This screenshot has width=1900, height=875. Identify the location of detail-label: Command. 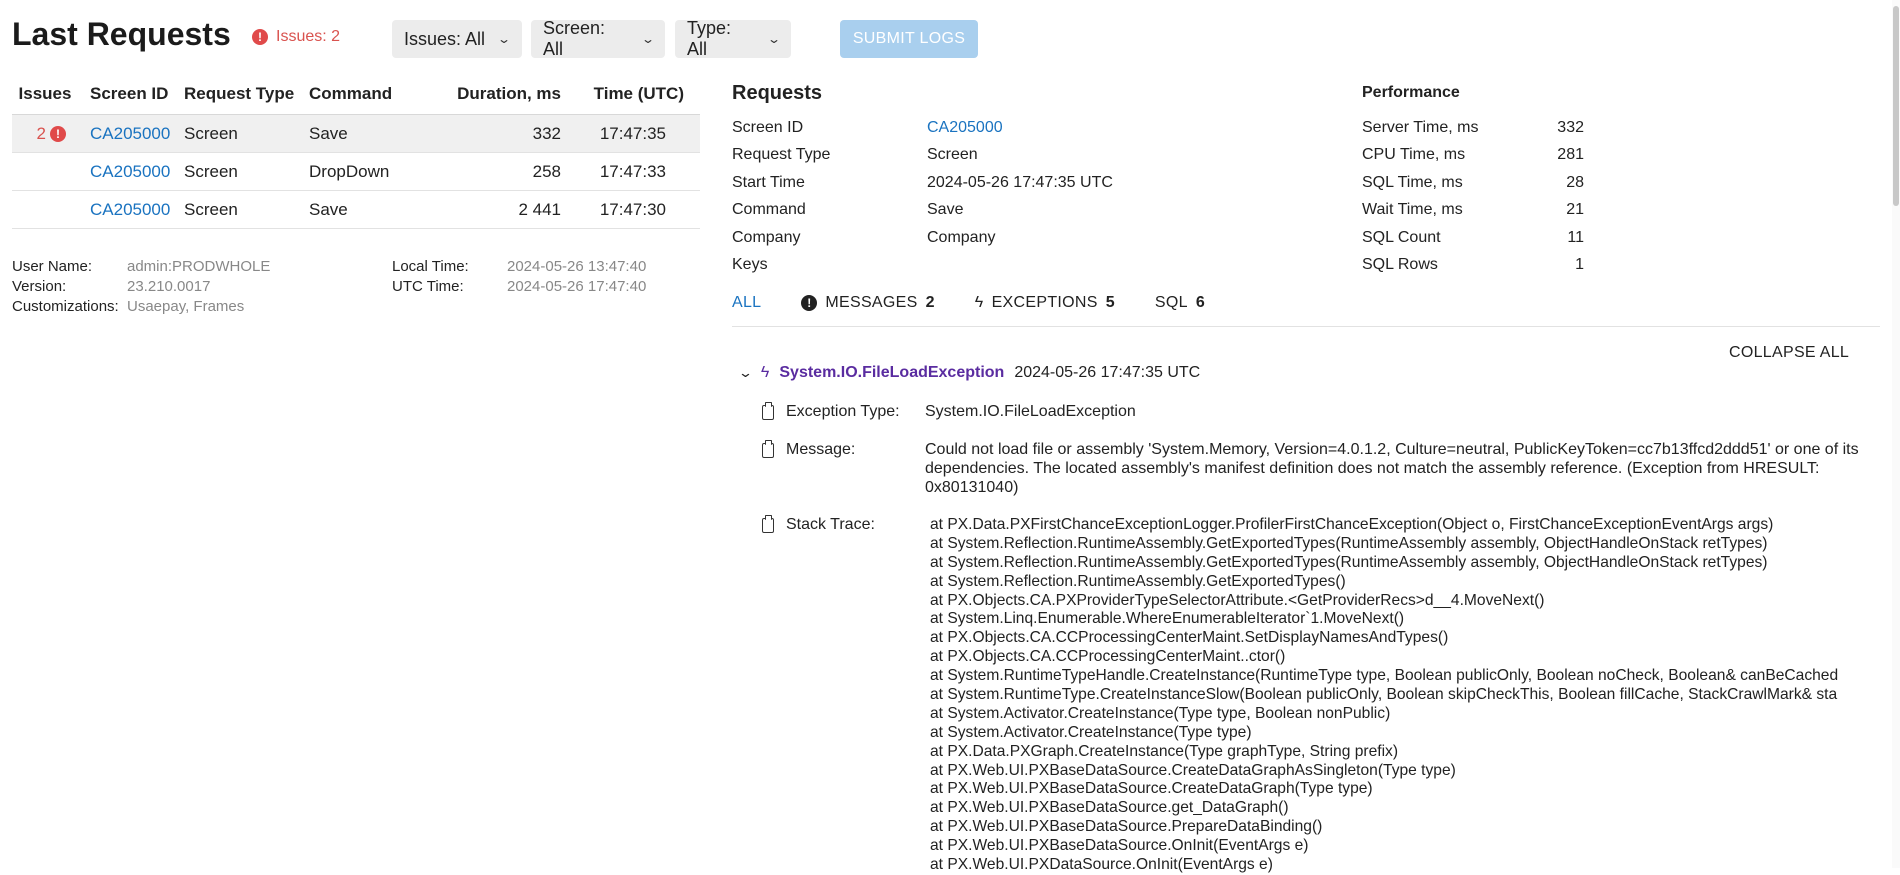
(769, 210).